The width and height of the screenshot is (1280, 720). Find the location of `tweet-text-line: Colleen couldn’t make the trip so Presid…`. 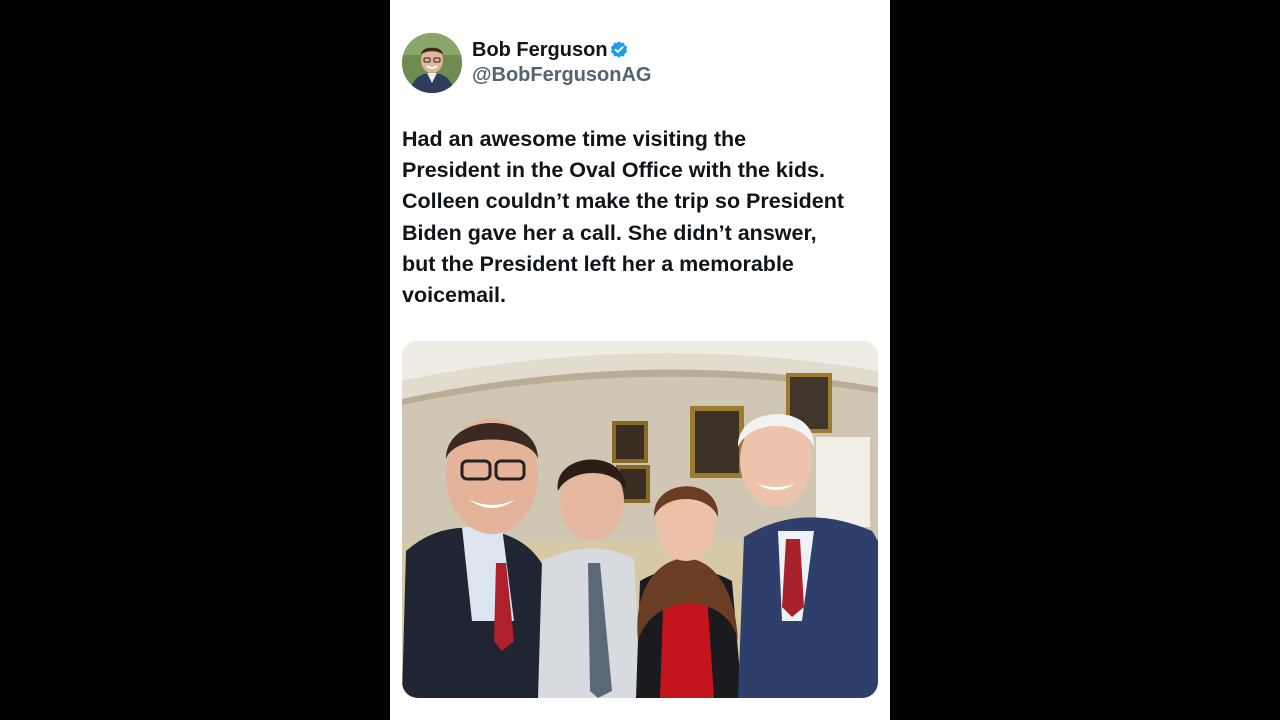

tweet-text-line: Colleen couldn’t make the trip so Presid… is located at coordinates (623, 201).